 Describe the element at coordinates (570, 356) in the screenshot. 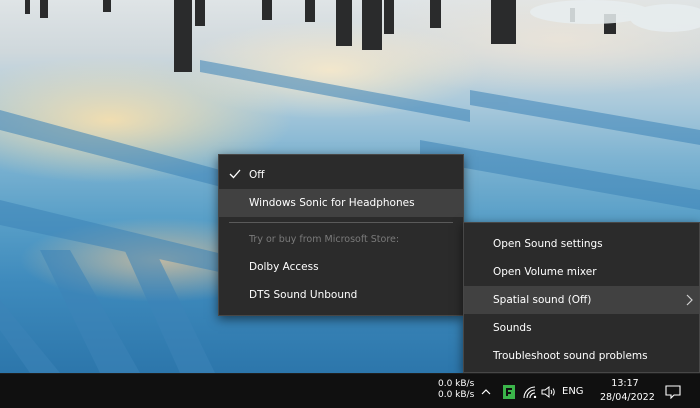

I see `menu-item-label: Troubleshoot sound problems` at that location.